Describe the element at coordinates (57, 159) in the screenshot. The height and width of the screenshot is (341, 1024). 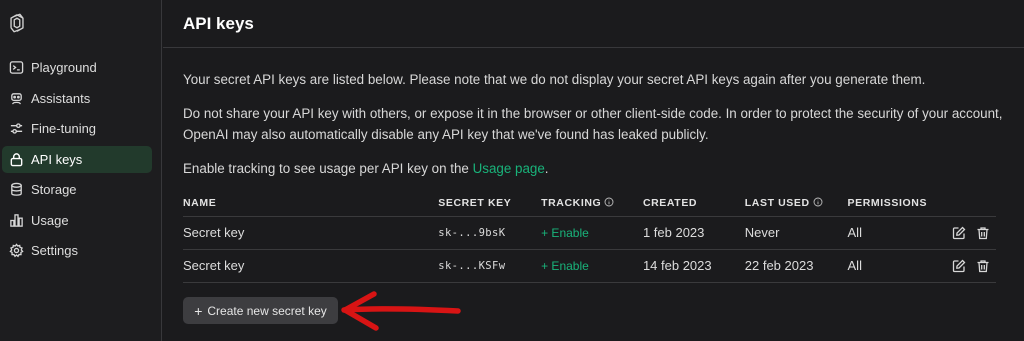
I see `sidebar-item-label: API keys` at that location.